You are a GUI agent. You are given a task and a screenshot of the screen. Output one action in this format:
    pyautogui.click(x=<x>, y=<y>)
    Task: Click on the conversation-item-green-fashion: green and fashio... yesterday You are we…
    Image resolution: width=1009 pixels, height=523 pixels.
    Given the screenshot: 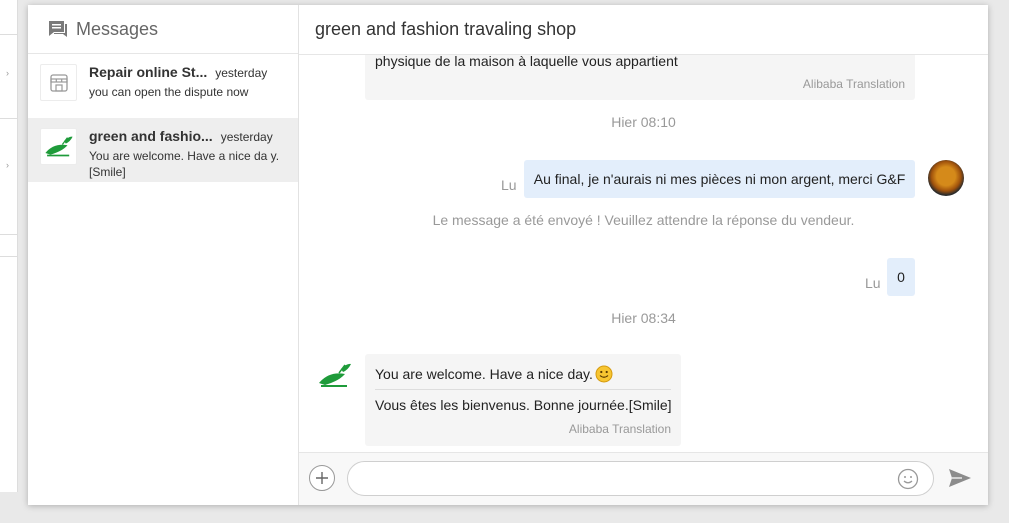 What is the action you would take?
    pyautogui.click(x=163, y=150)
    